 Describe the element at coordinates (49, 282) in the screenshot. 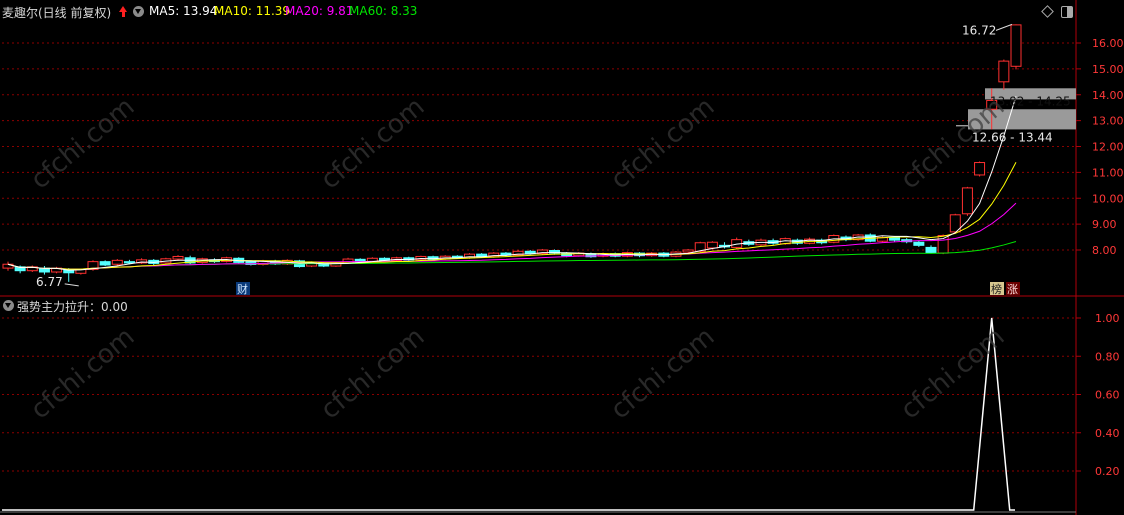

I see `min-price-label: 6.77` at that location.